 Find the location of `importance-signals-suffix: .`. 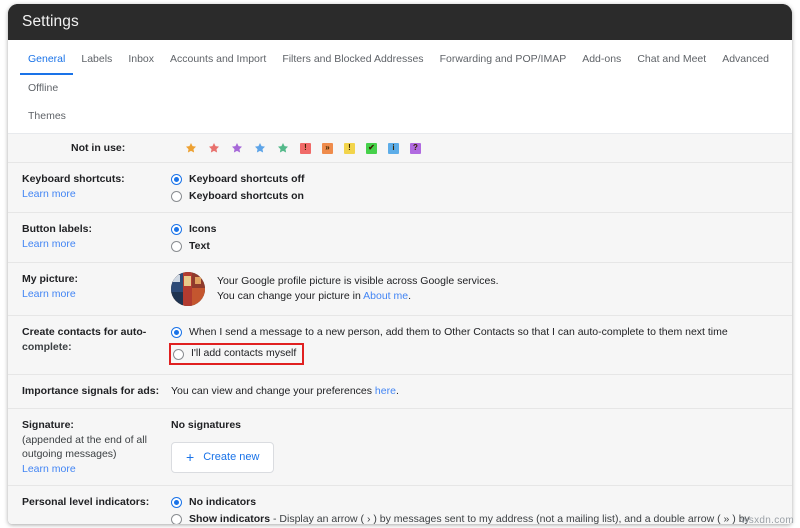

importance-signals-suffix: . is located at coordinates (397, 391).